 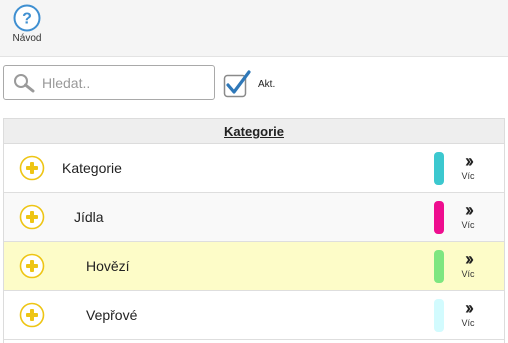 I want to click on search-box, so click(x=109, y=82).